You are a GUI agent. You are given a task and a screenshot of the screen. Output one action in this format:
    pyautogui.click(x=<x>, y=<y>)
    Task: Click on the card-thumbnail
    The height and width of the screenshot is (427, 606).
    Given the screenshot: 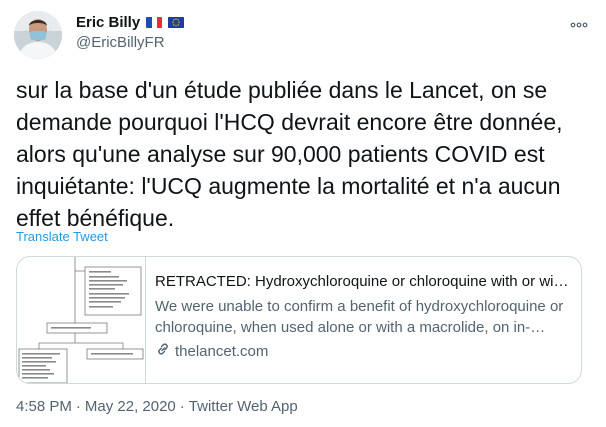 What is the action you would take?
    pyautogui.click(x=81, y=320)
    